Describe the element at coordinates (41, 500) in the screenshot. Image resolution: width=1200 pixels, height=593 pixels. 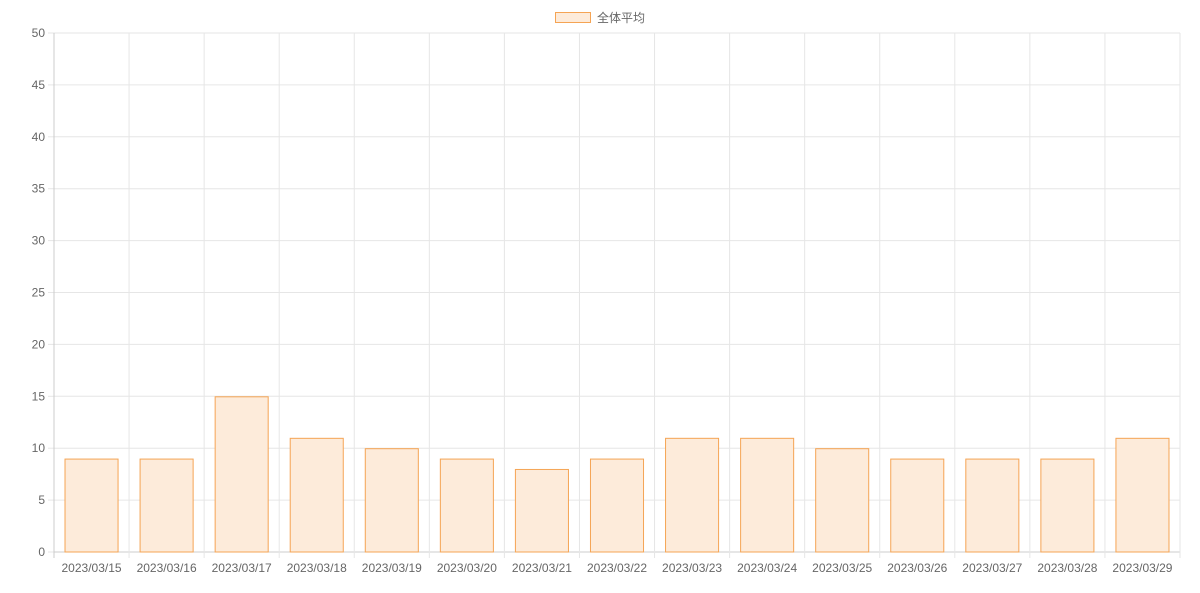
I see `y-tick-label: 5` at that location.